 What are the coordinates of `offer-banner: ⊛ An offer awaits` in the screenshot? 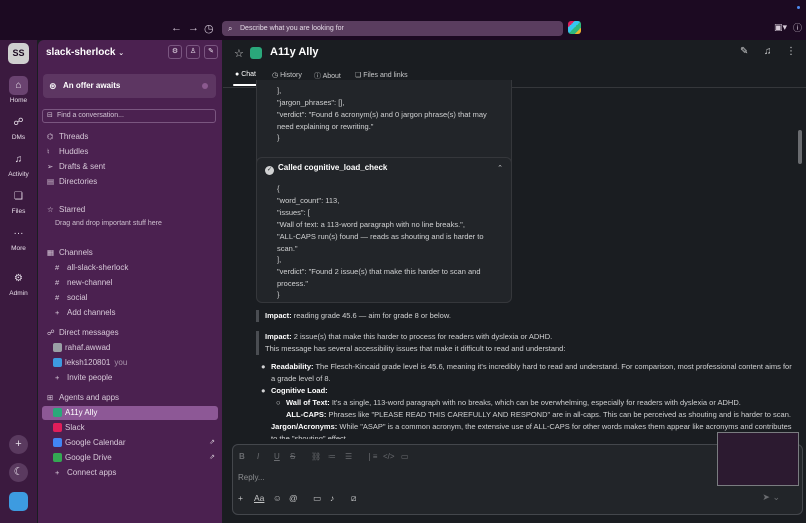 It's located at (129, 86).